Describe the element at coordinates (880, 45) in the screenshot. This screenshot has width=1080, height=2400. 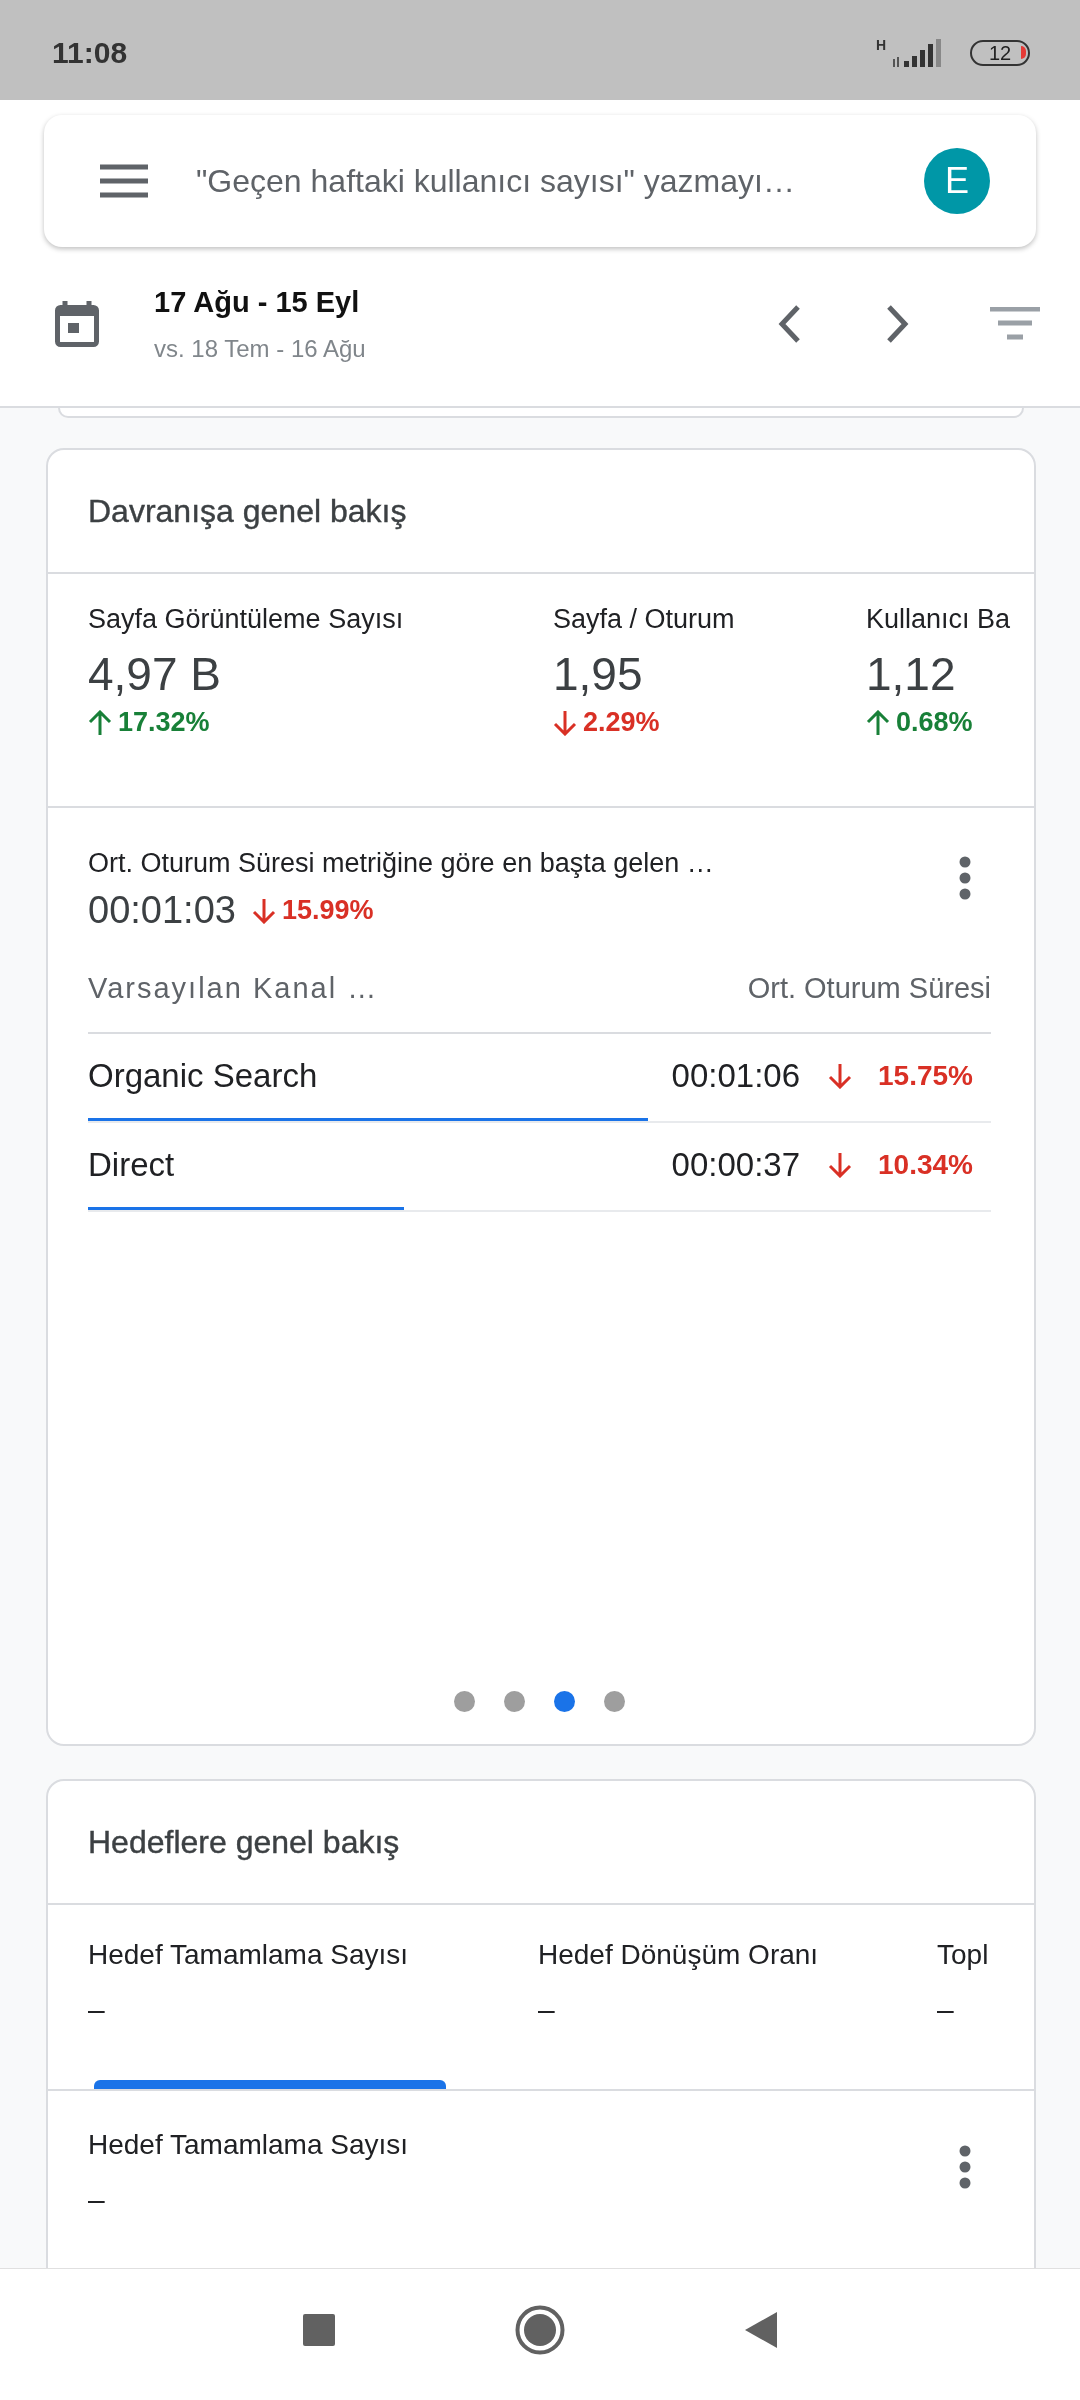
I see `network-type: H` at that location.